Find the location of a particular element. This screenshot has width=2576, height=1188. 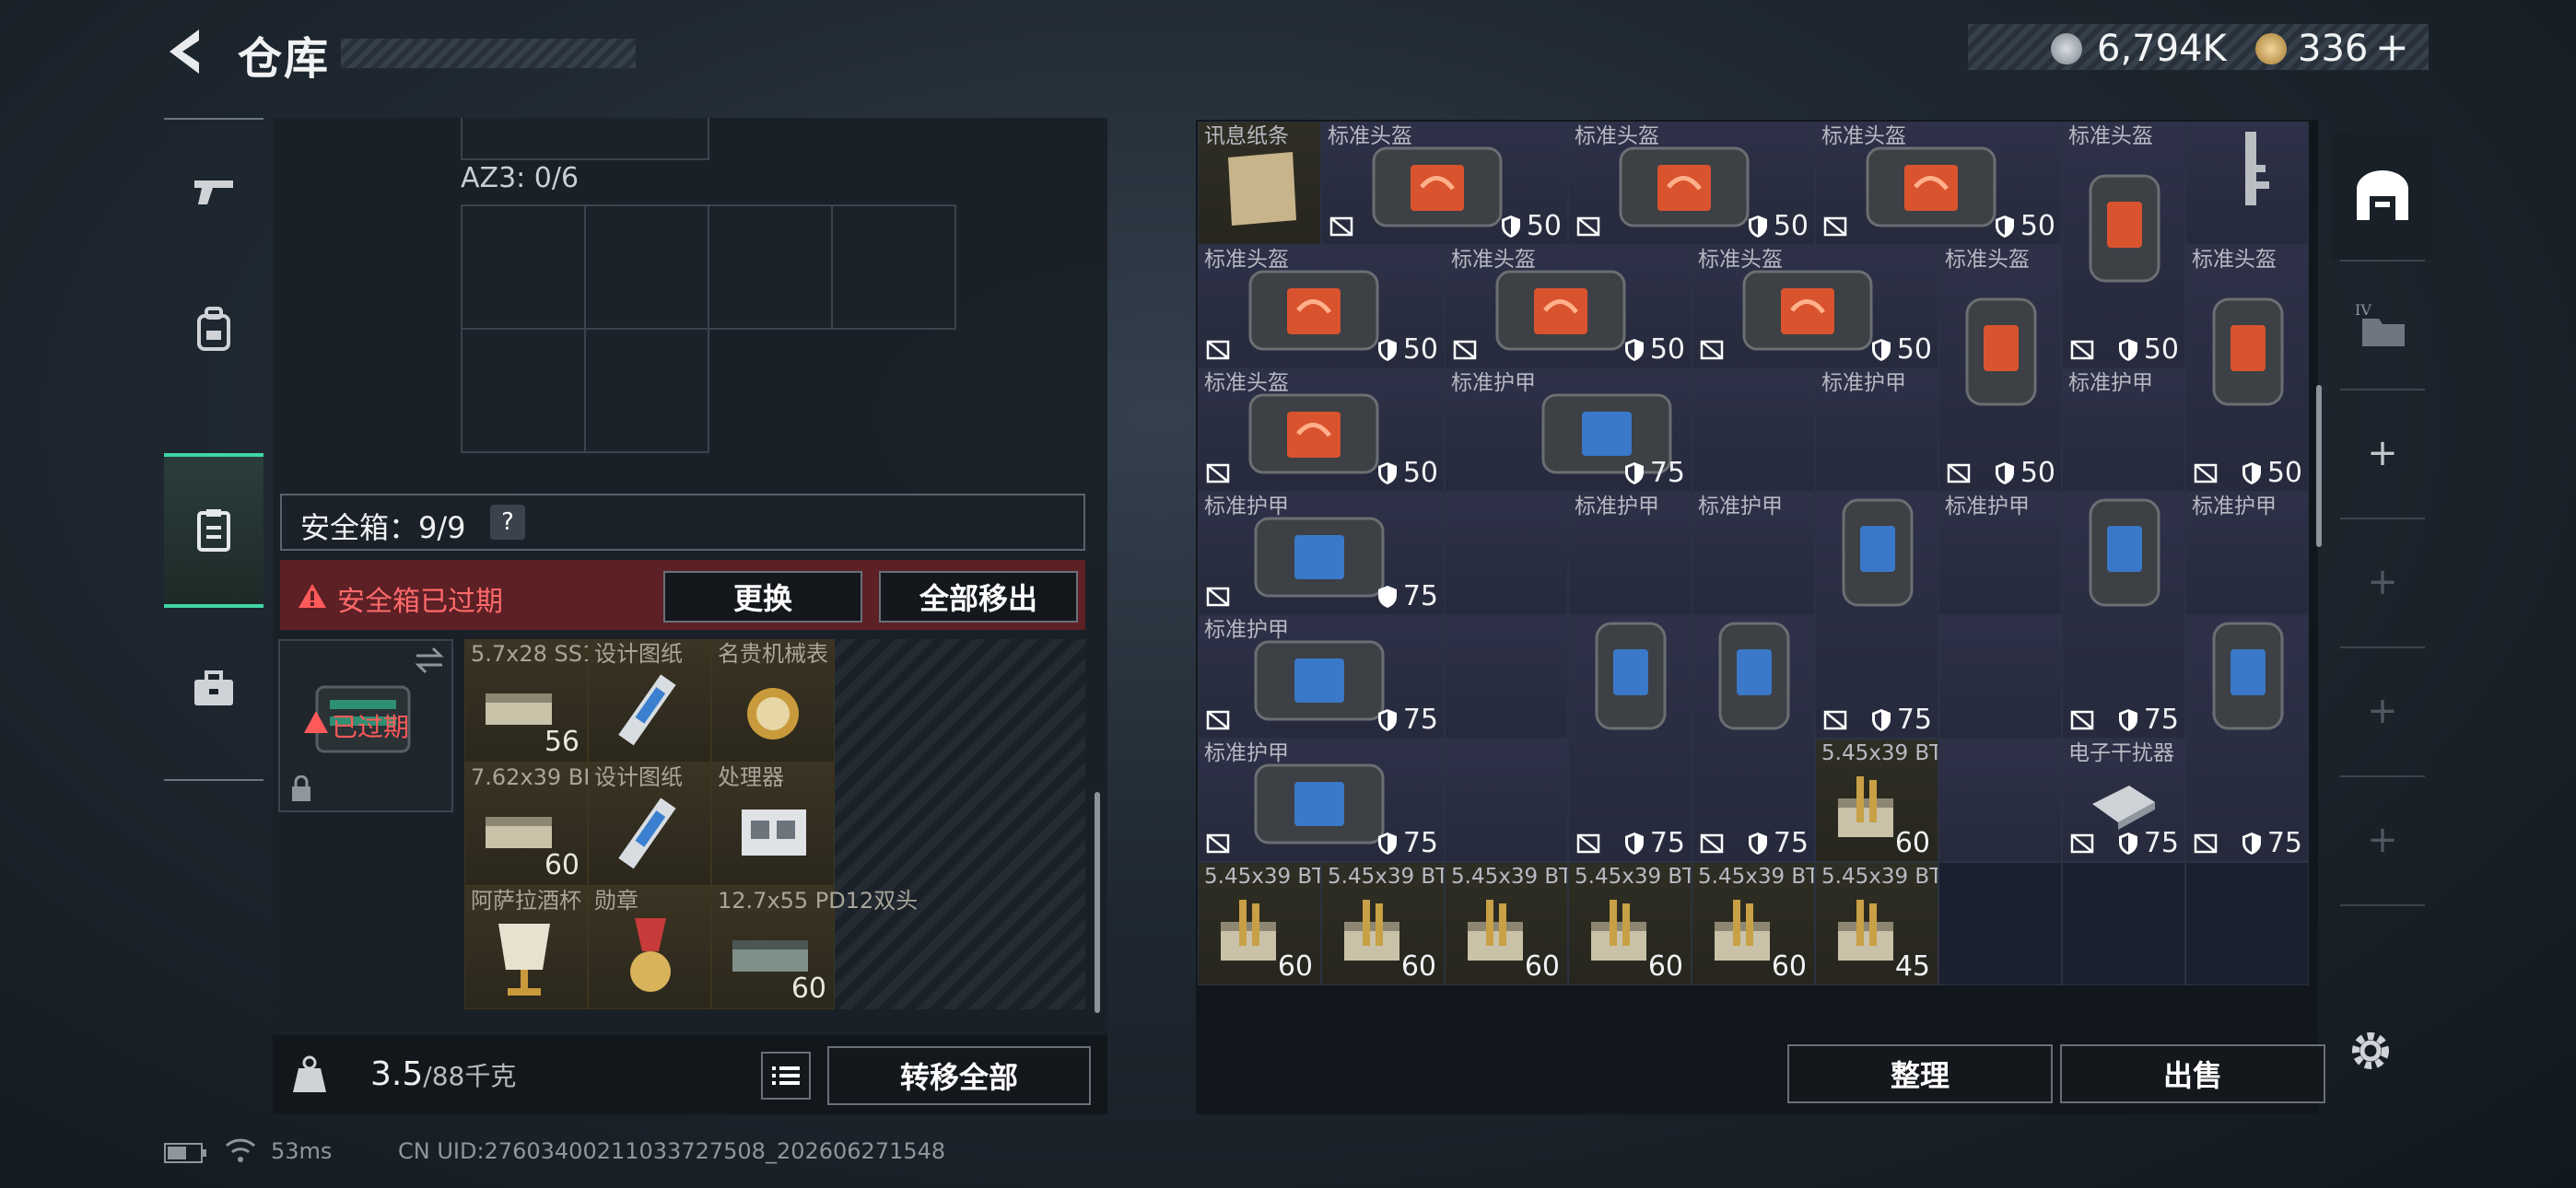

inventory-item: 讯息纸条 is located at coordinates (1259, 183).